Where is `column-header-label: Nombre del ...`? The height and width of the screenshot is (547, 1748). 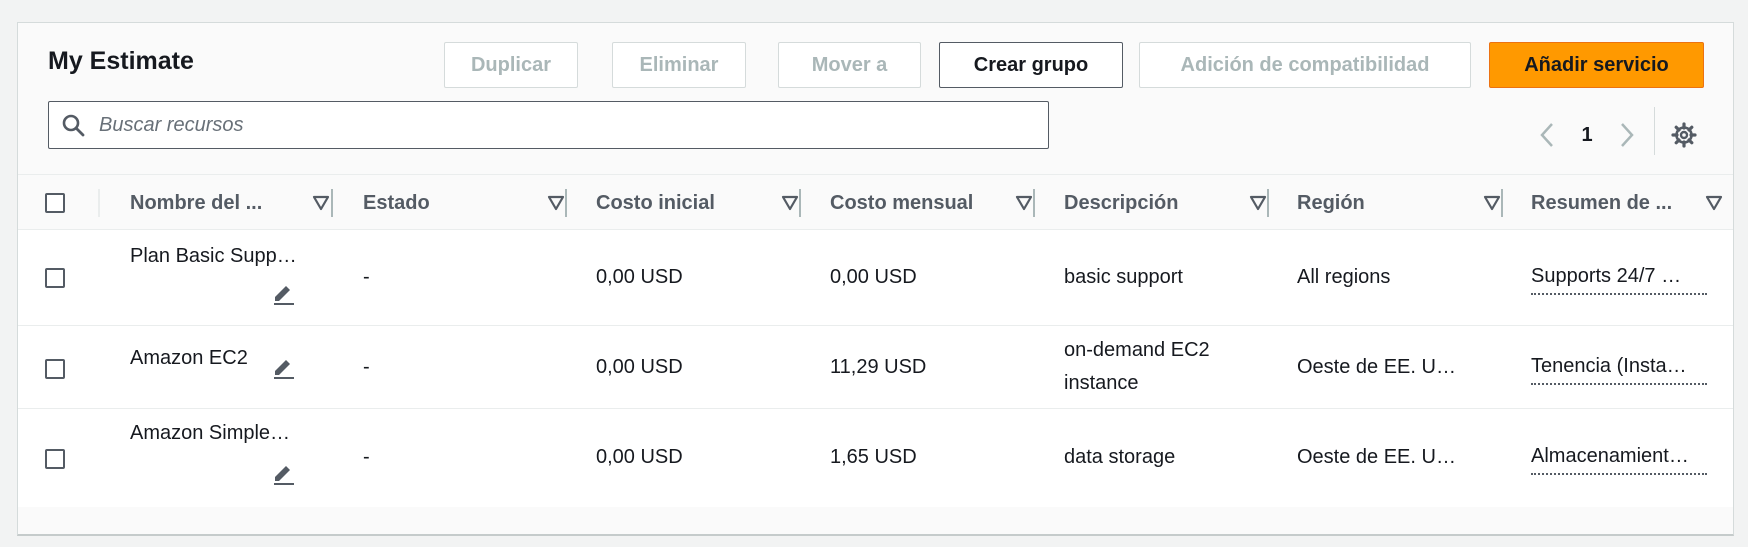
column-header-label: Nombre del ... is located at coordinates (196, 202).